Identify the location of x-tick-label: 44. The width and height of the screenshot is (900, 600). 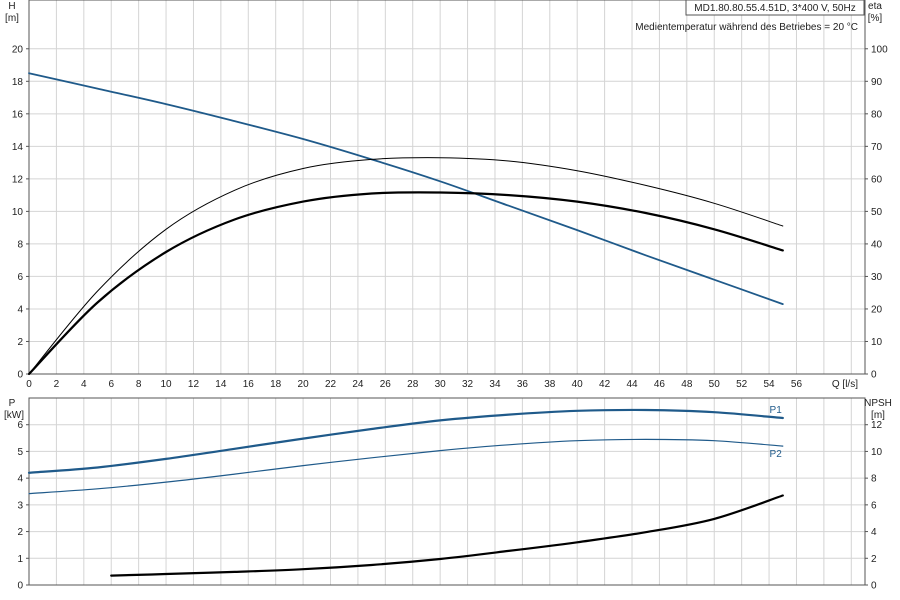
(632, 384).